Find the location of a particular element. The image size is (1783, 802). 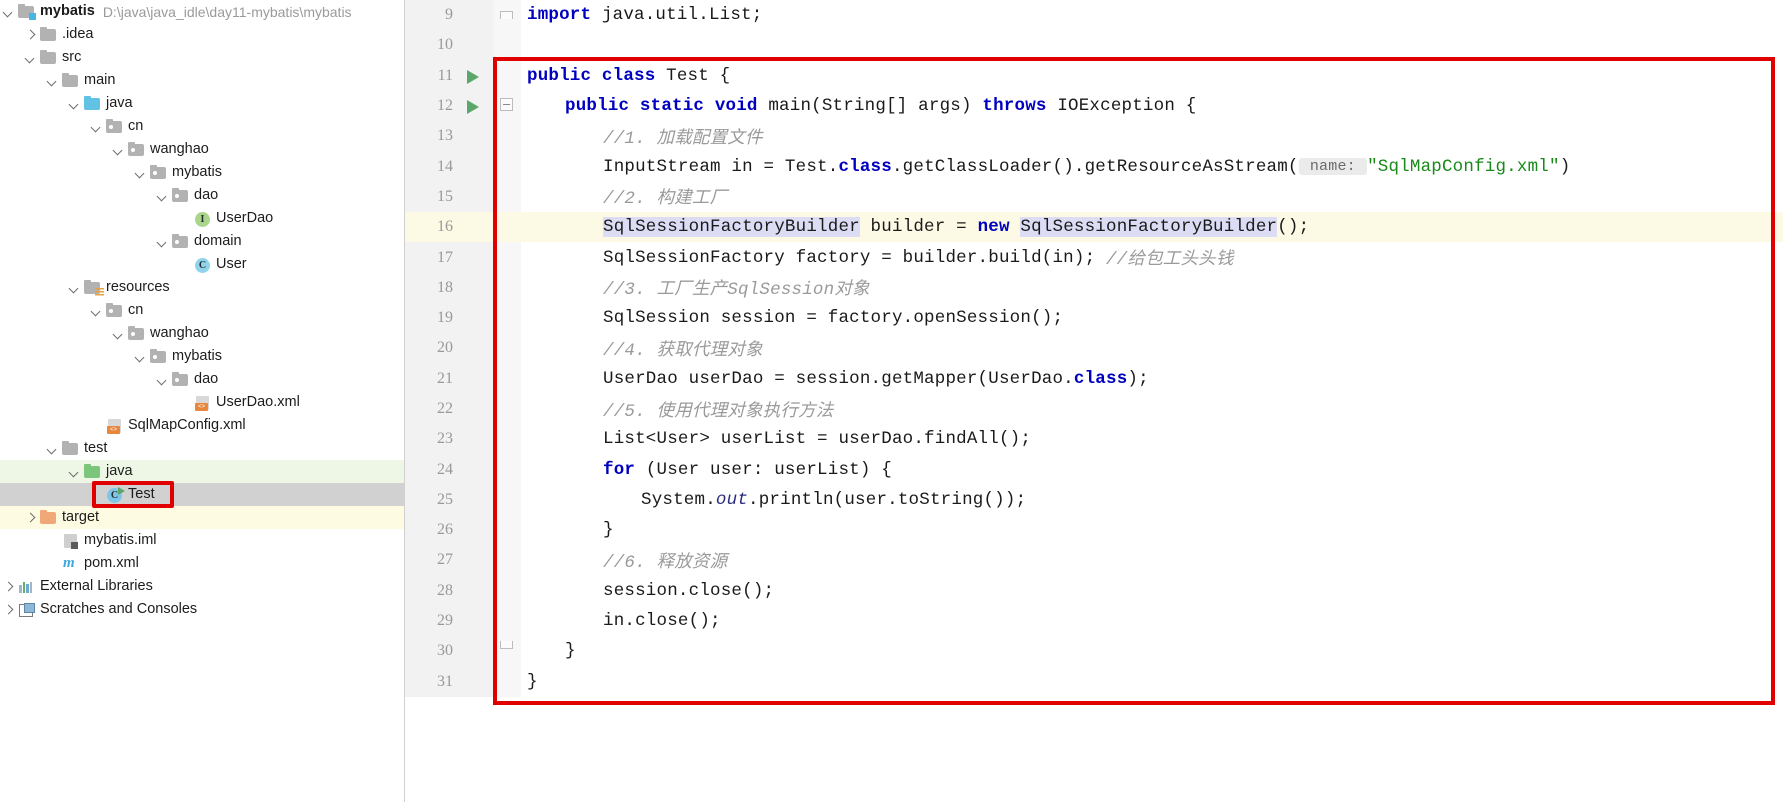

editor-line: 30} is located at coordinates (1094, 651).